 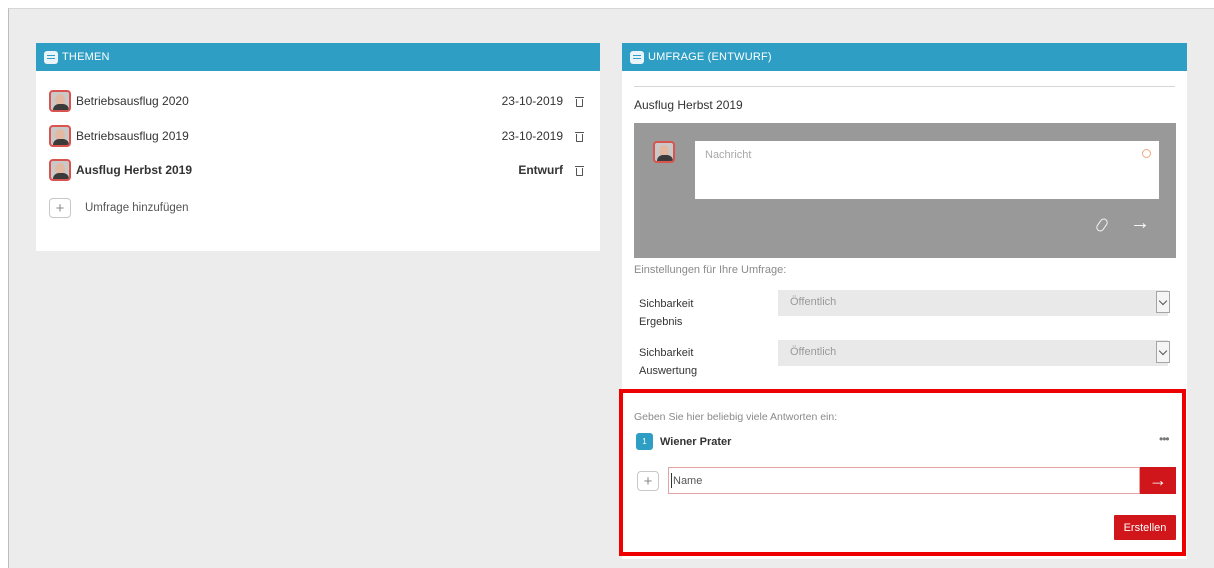 I want to click on topic-row-2: Betriebsausflug 2019 23-10-2019, so click(x=316, y=136).